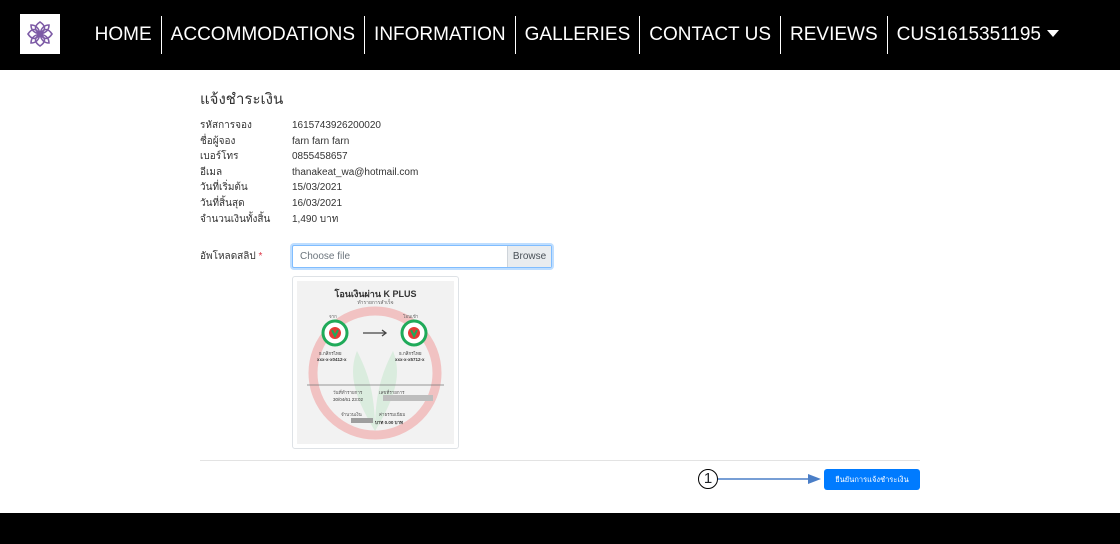 Image resolution: width=1120 pixels, height=544 pixels. What do you see at coordinates (320, 157) in the screenshot?
I see `booking-value: 0855458657` at bounding box center [320, 157].